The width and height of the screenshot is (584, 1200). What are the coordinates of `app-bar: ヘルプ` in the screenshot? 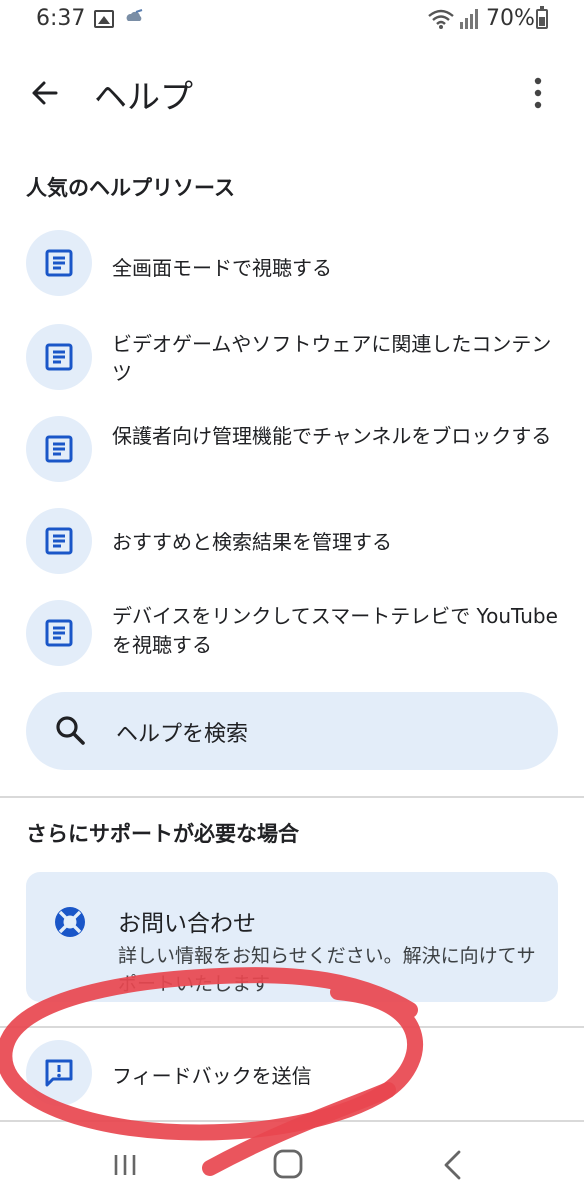 It's located at (292, 92).